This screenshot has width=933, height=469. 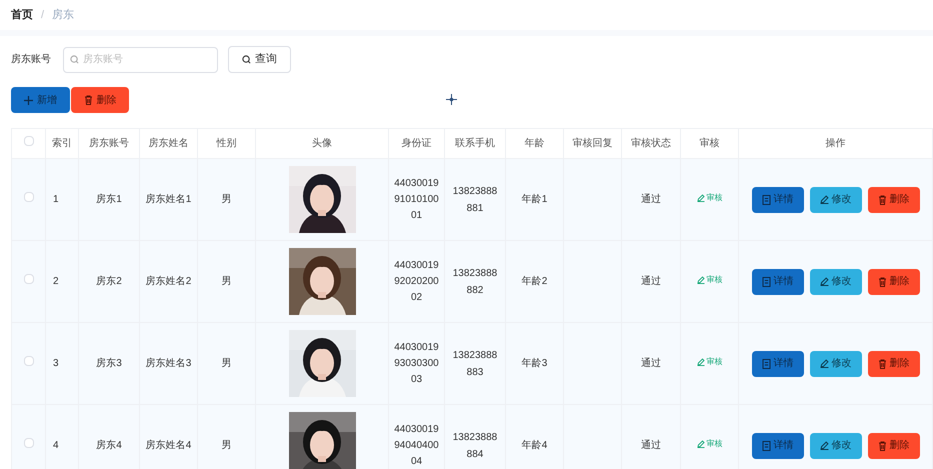 I want to click on breadcrumb-link: 首页, so click(x=22, y=15).